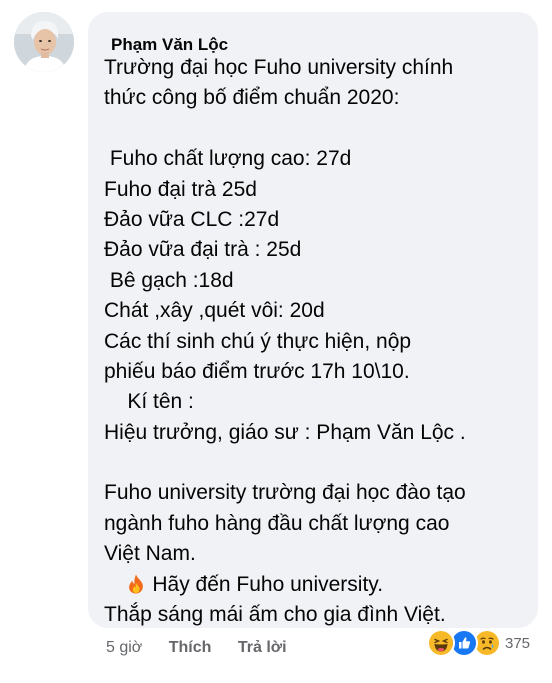 The height and width of the screenshot is (683, 552). I want to click on comment-line: ngành fuho hàng đầu chất lượng cao, so click(277, 523).